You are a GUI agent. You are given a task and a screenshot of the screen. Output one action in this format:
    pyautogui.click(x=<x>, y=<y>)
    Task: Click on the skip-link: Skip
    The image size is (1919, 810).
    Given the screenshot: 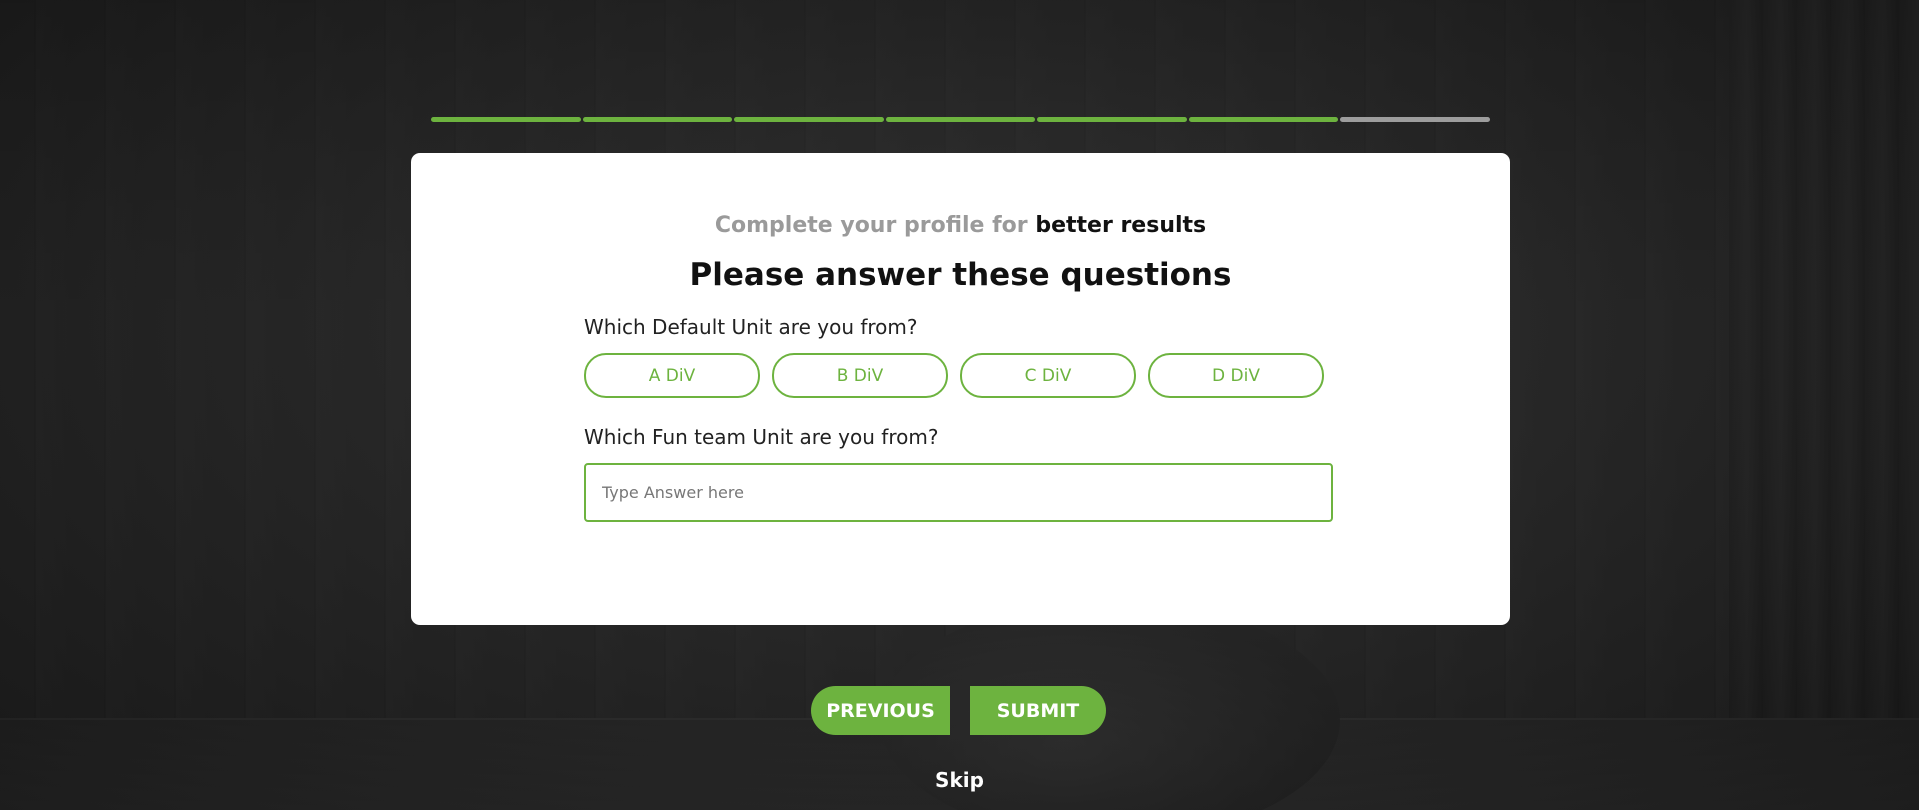 What is the action you would take?
    pyautogui.click(x=959, y=780)
    